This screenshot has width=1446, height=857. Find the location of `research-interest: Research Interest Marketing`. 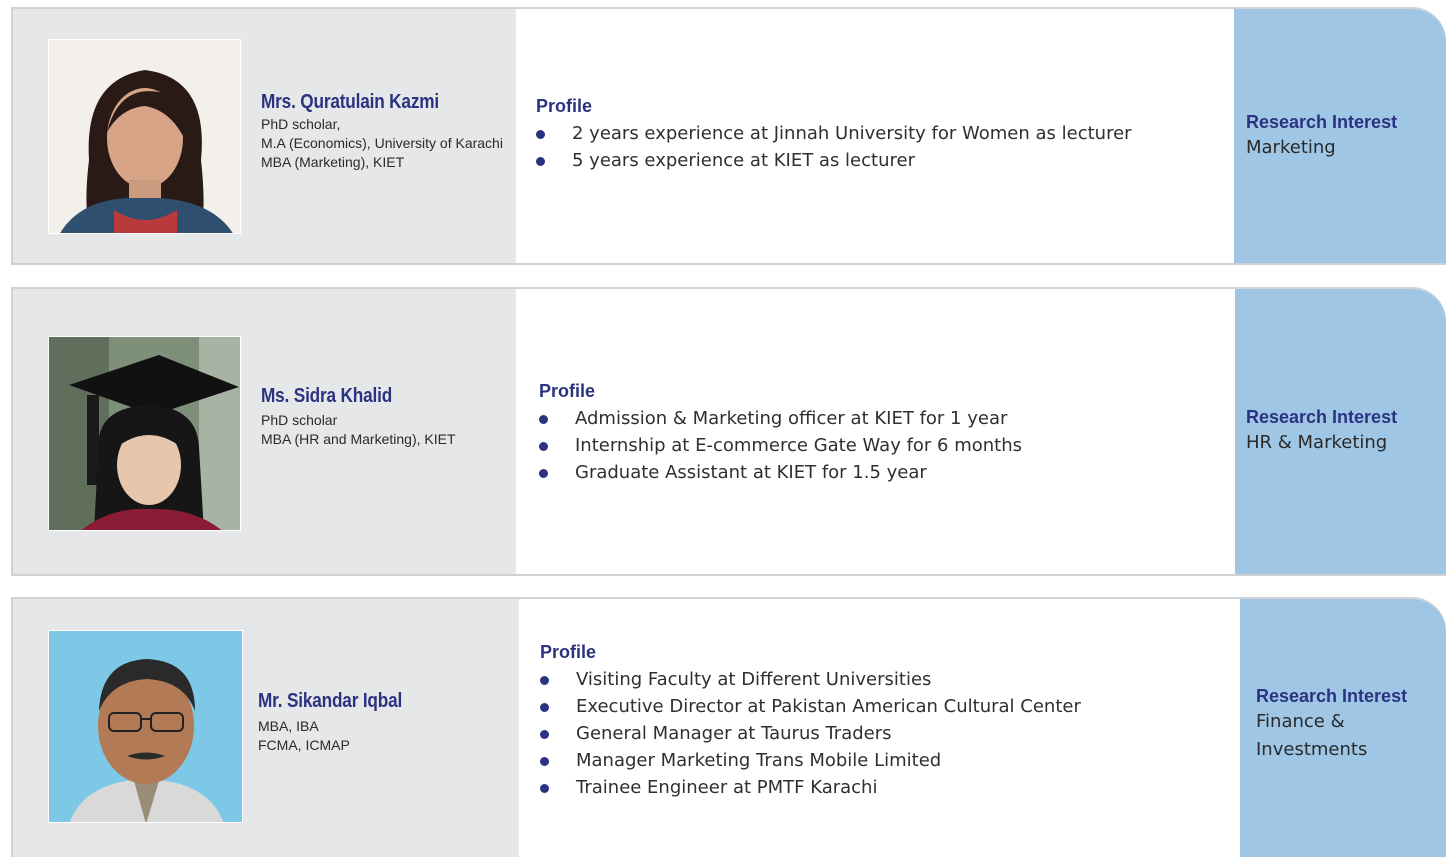

research-interest: Research Interest Marketing is located at coordinates (1321, 136).